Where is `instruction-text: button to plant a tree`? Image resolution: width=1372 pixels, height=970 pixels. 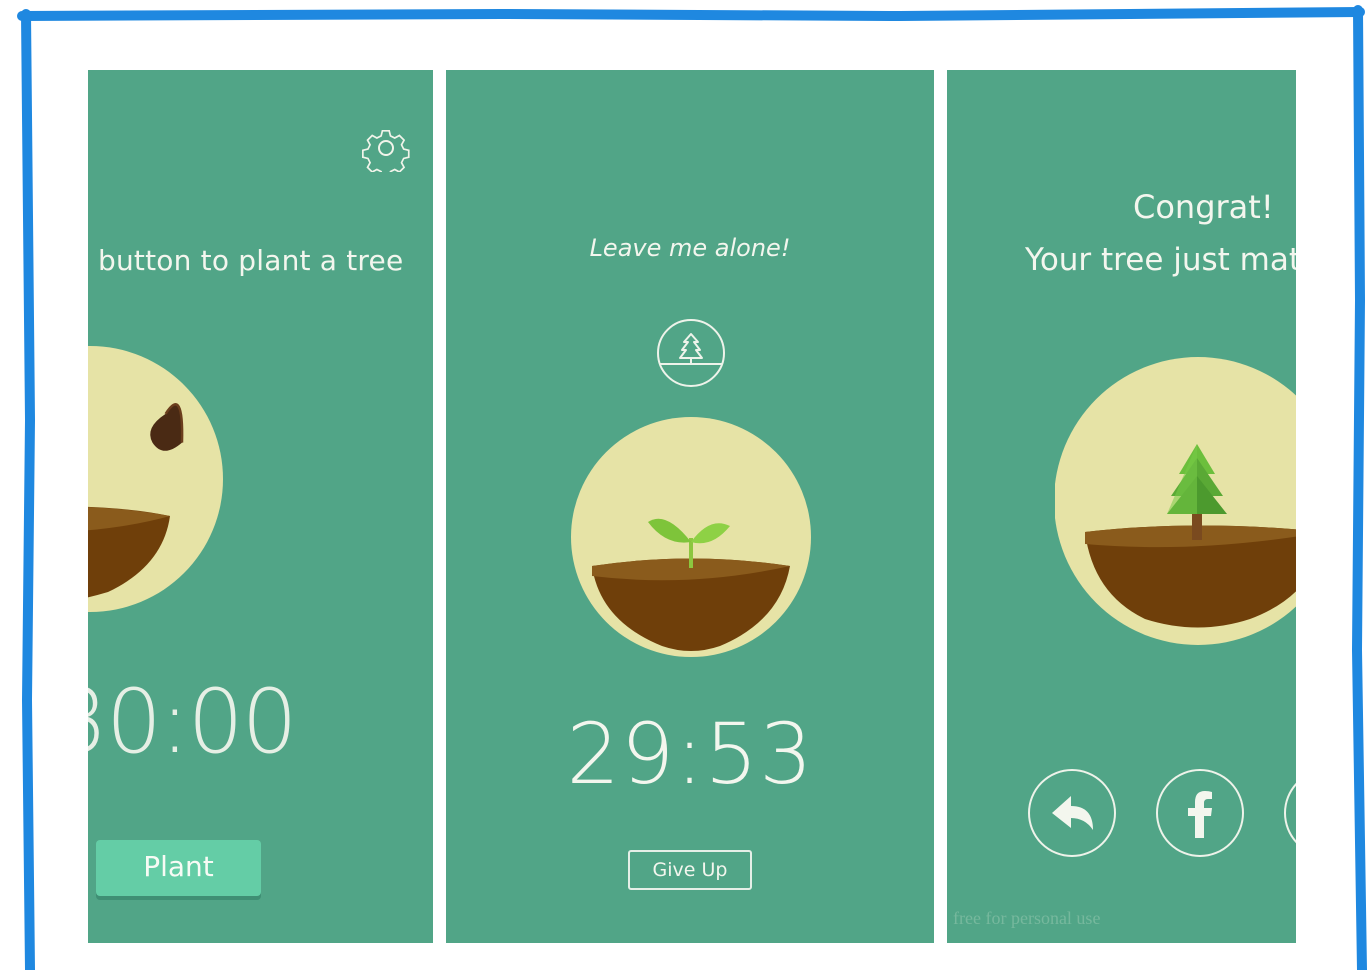
instruction-text: button to plant a tree is located at coordinates (251, 260).